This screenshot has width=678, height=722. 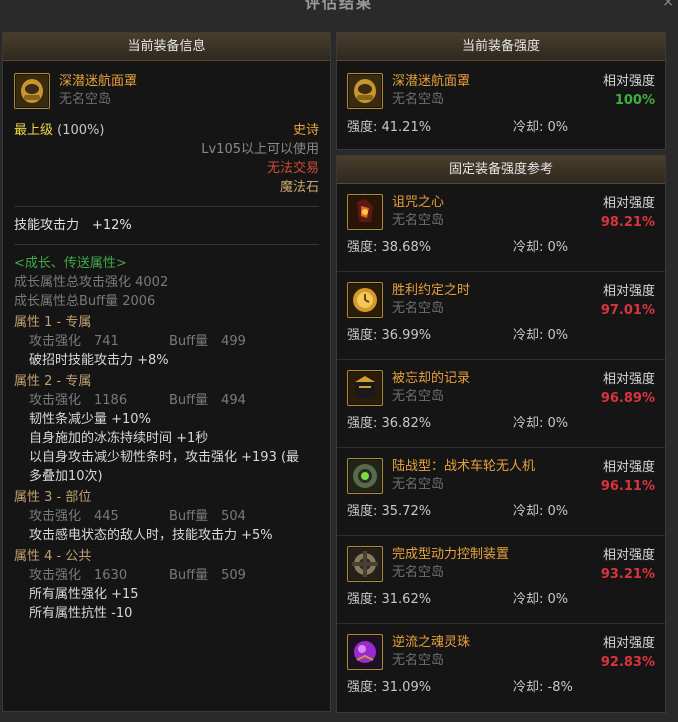 What do you see at coordinates (166, 91) in the screenshot?
I see `item-header: 深潜迷航面罩 无名空岛` at bounding box center [166, 91].